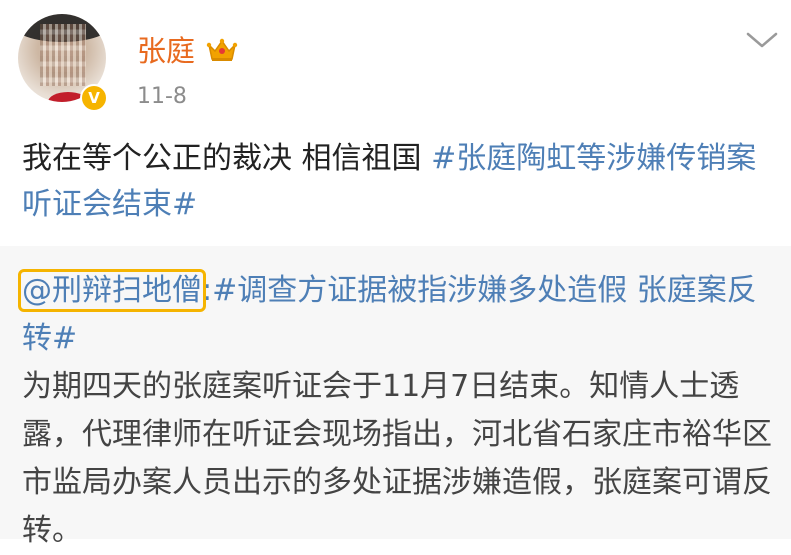 The height and width of the screenshot is (555, 791). What do you see at coordinates (162, 96) in the screenshot?
I see `post-time: 11-8` at bounding box center [162, 96].